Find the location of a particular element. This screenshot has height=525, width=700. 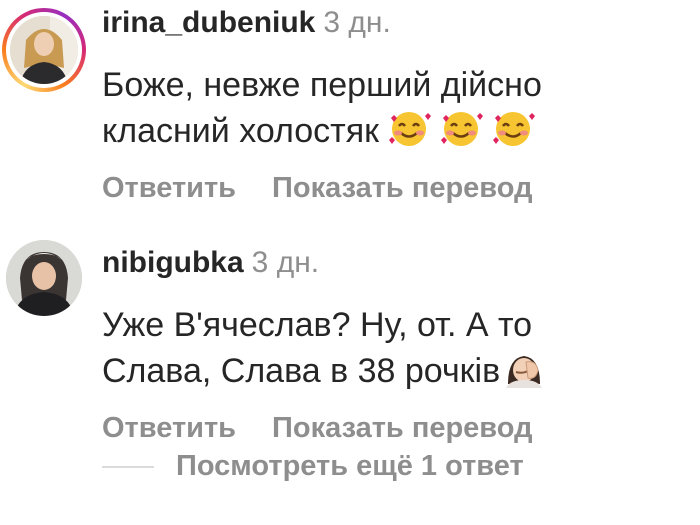

username: irina_dubeniuk is located at coordinates (208, 22).